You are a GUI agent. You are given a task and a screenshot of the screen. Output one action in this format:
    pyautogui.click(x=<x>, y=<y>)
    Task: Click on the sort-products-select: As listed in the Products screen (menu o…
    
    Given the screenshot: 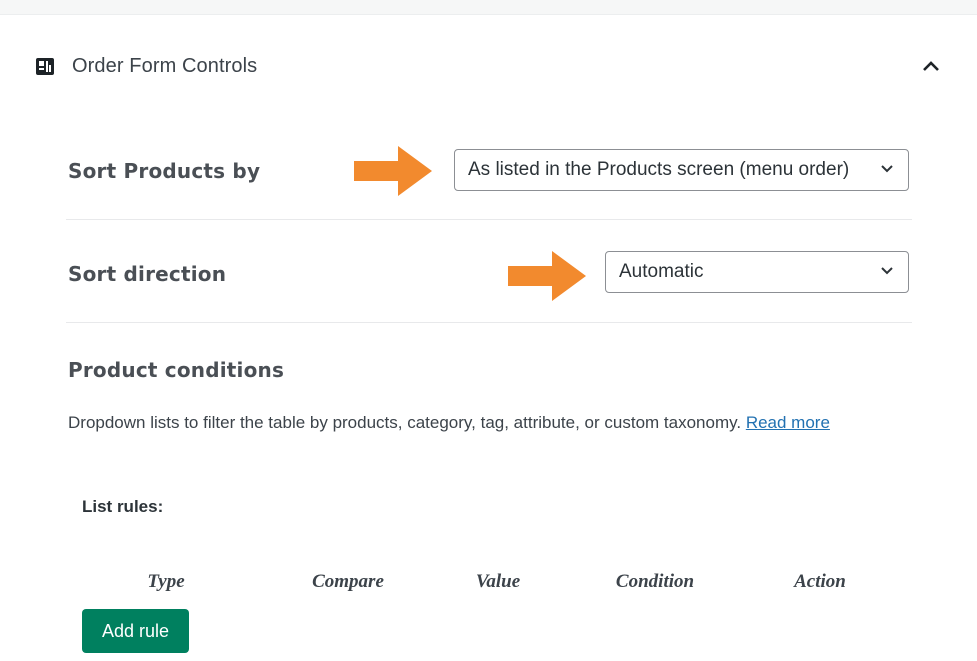 What is the action you would take?
    pyautogui.click(x=681, y=170)
    